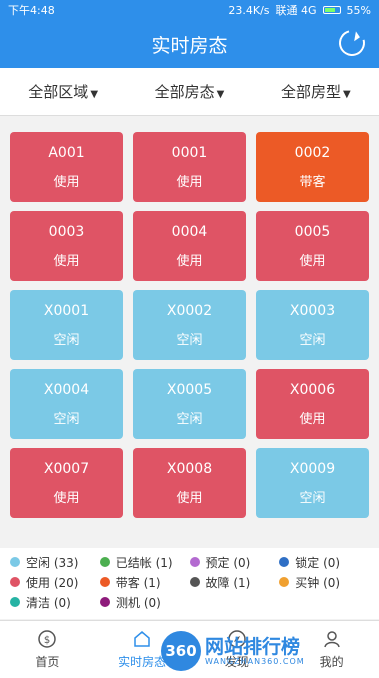 Image resolution: width=379 pixels, height=678 pixels. I want to click on house-icon, so click(142, 639).